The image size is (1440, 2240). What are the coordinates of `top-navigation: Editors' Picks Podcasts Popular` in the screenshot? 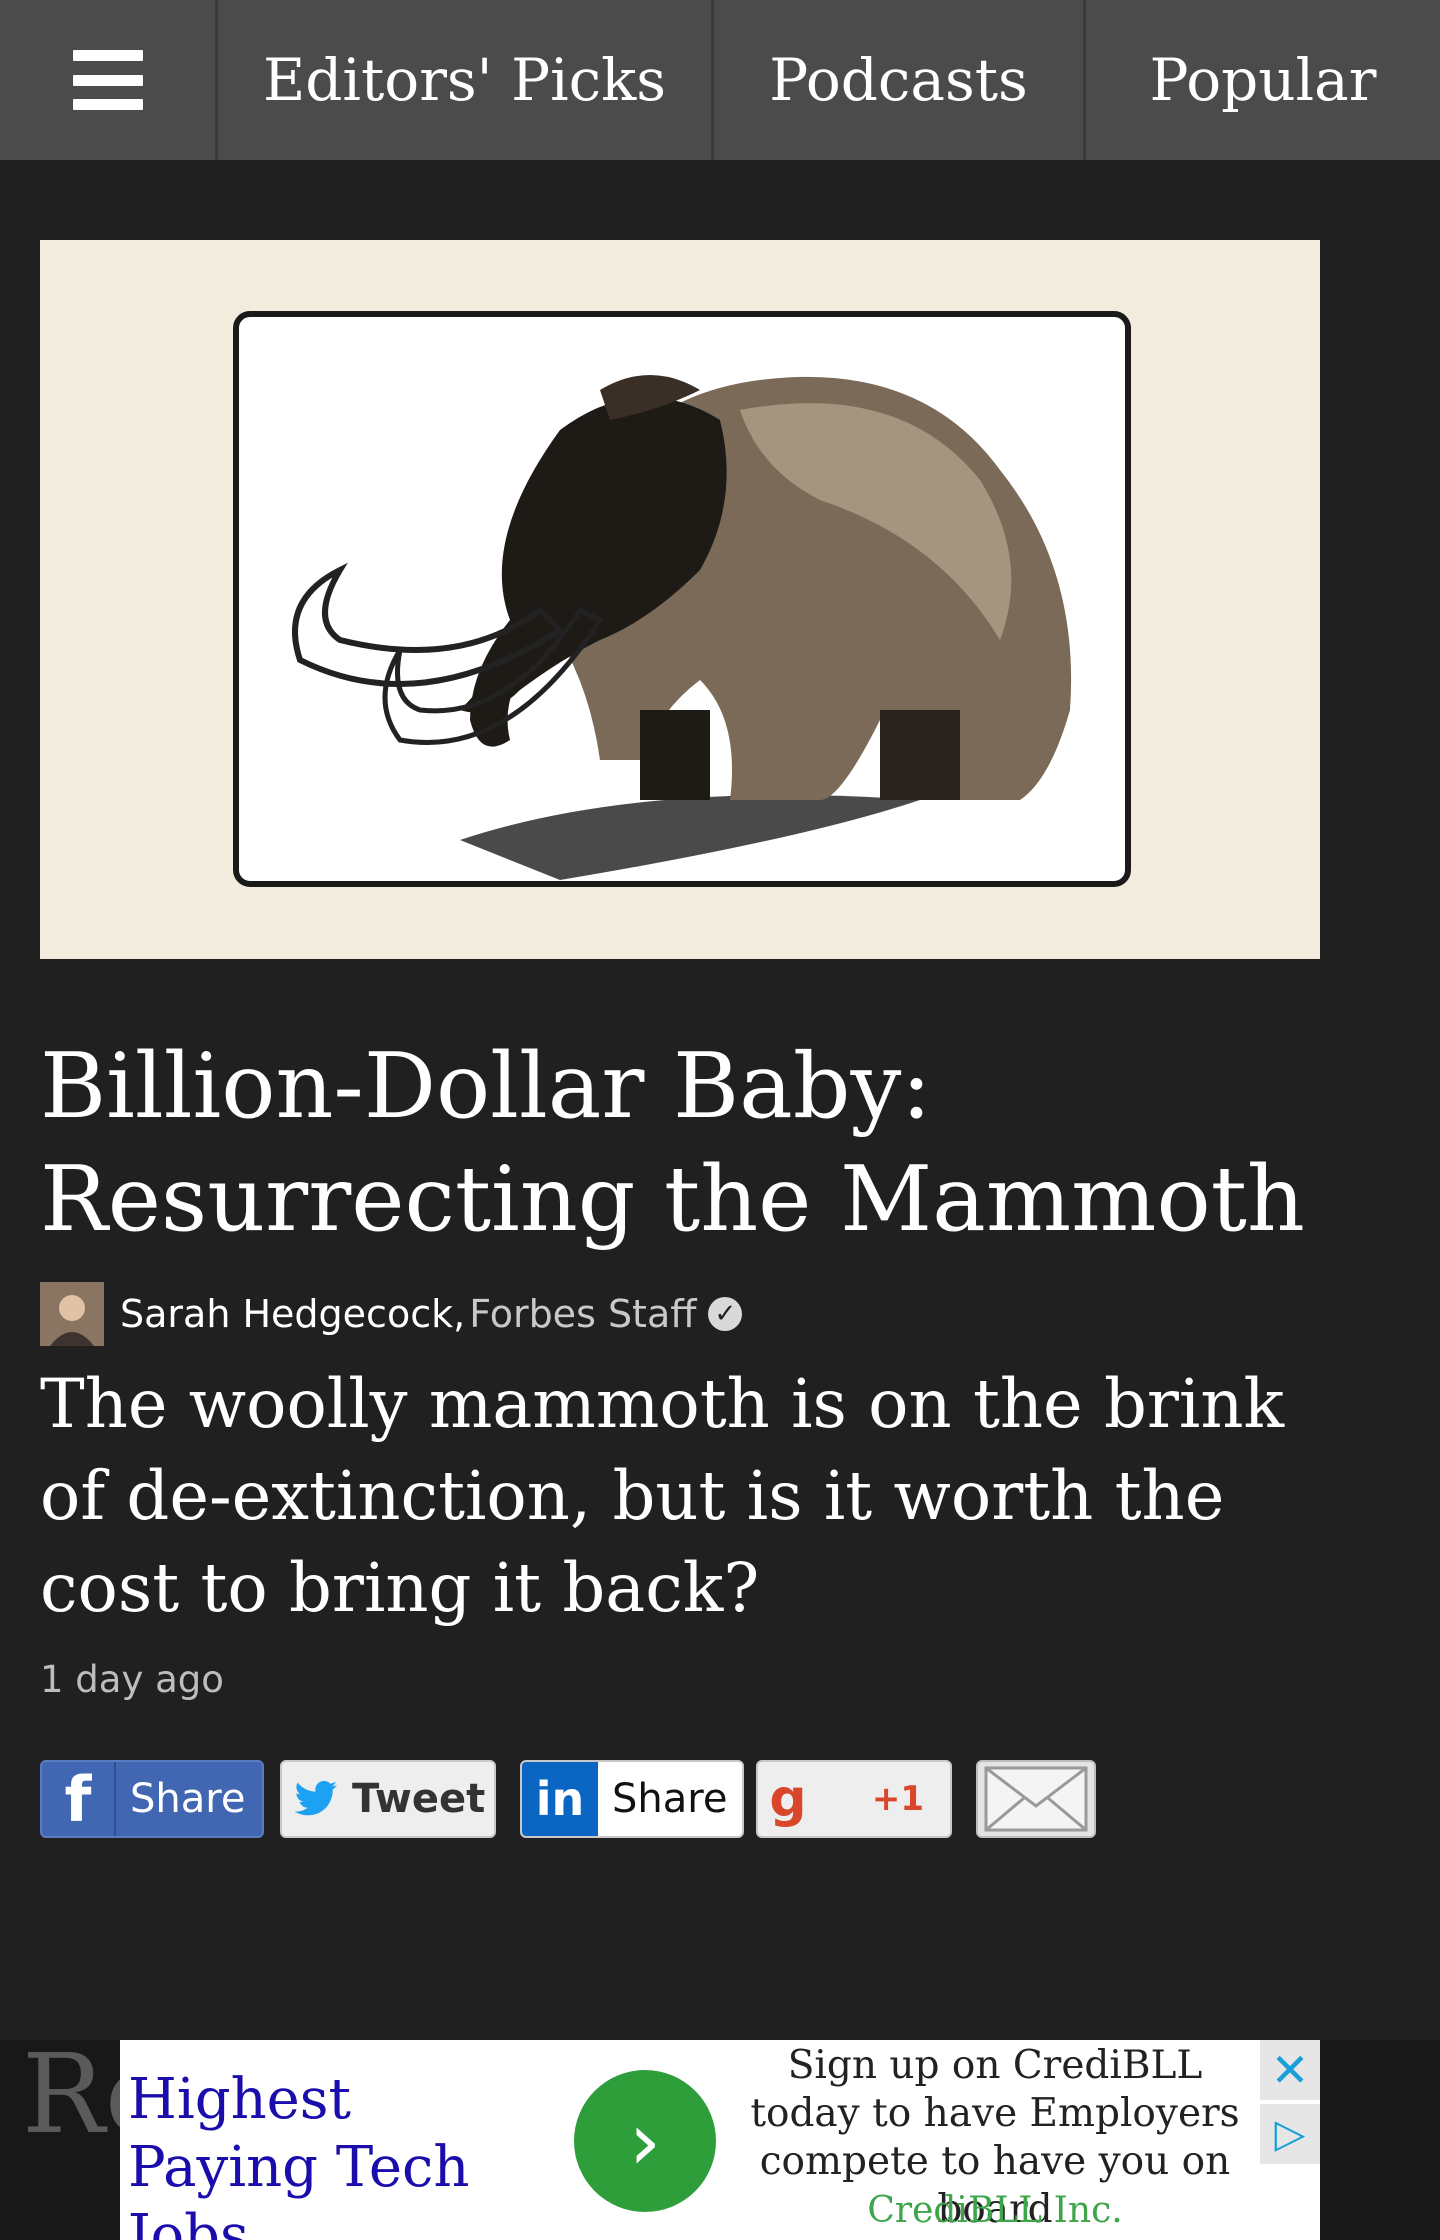 It's located at (720, 80).